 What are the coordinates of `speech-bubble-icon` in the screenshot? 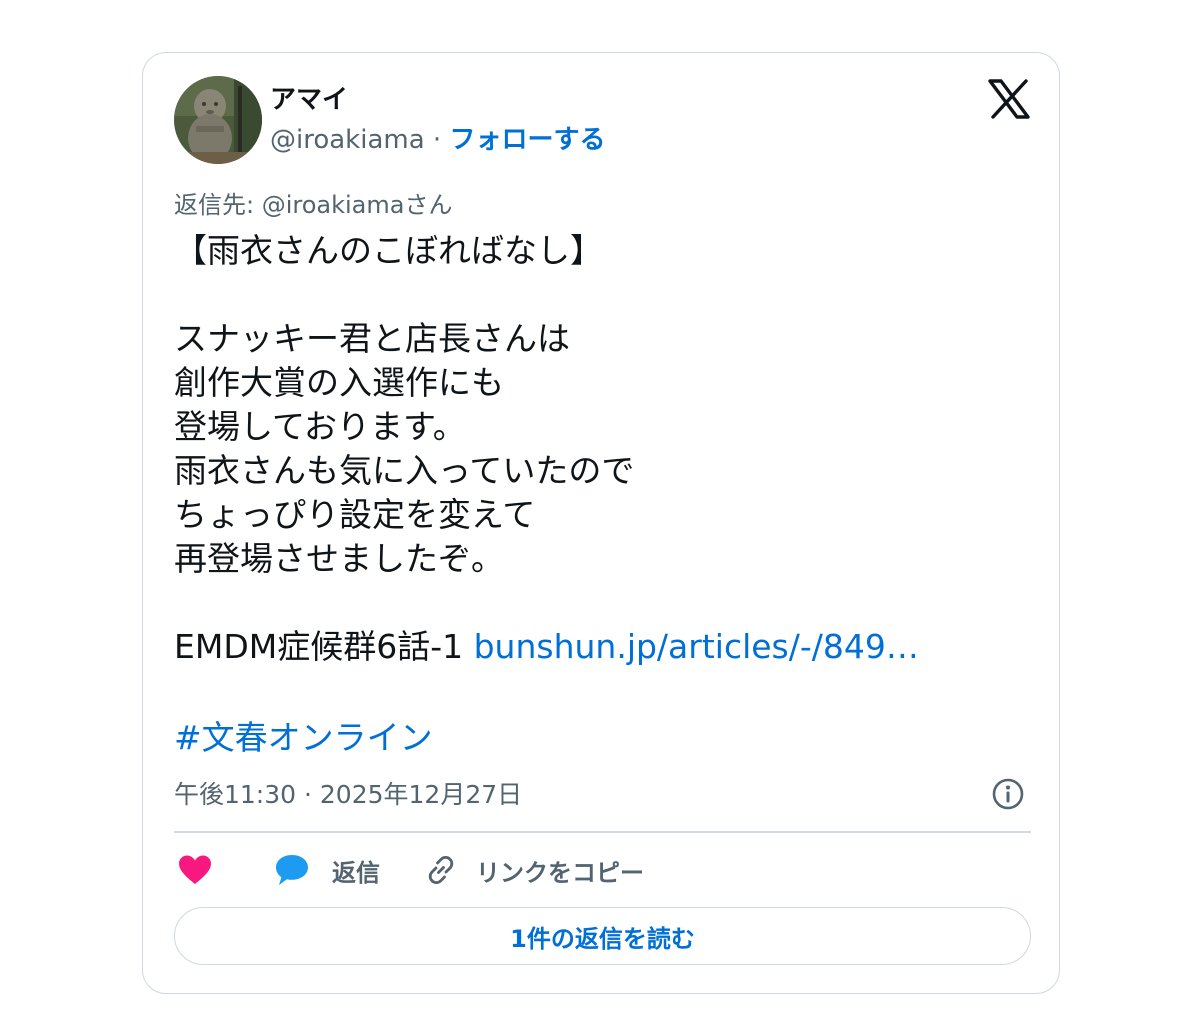 It's located at (292, 870).